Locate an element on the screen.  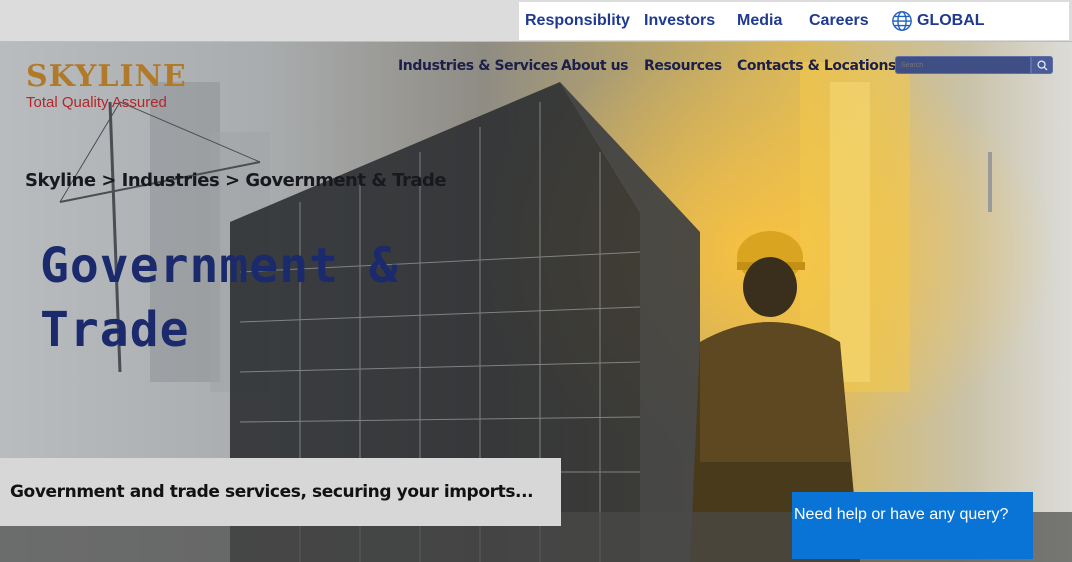
globe-icon is located at coordinates (902, 21).